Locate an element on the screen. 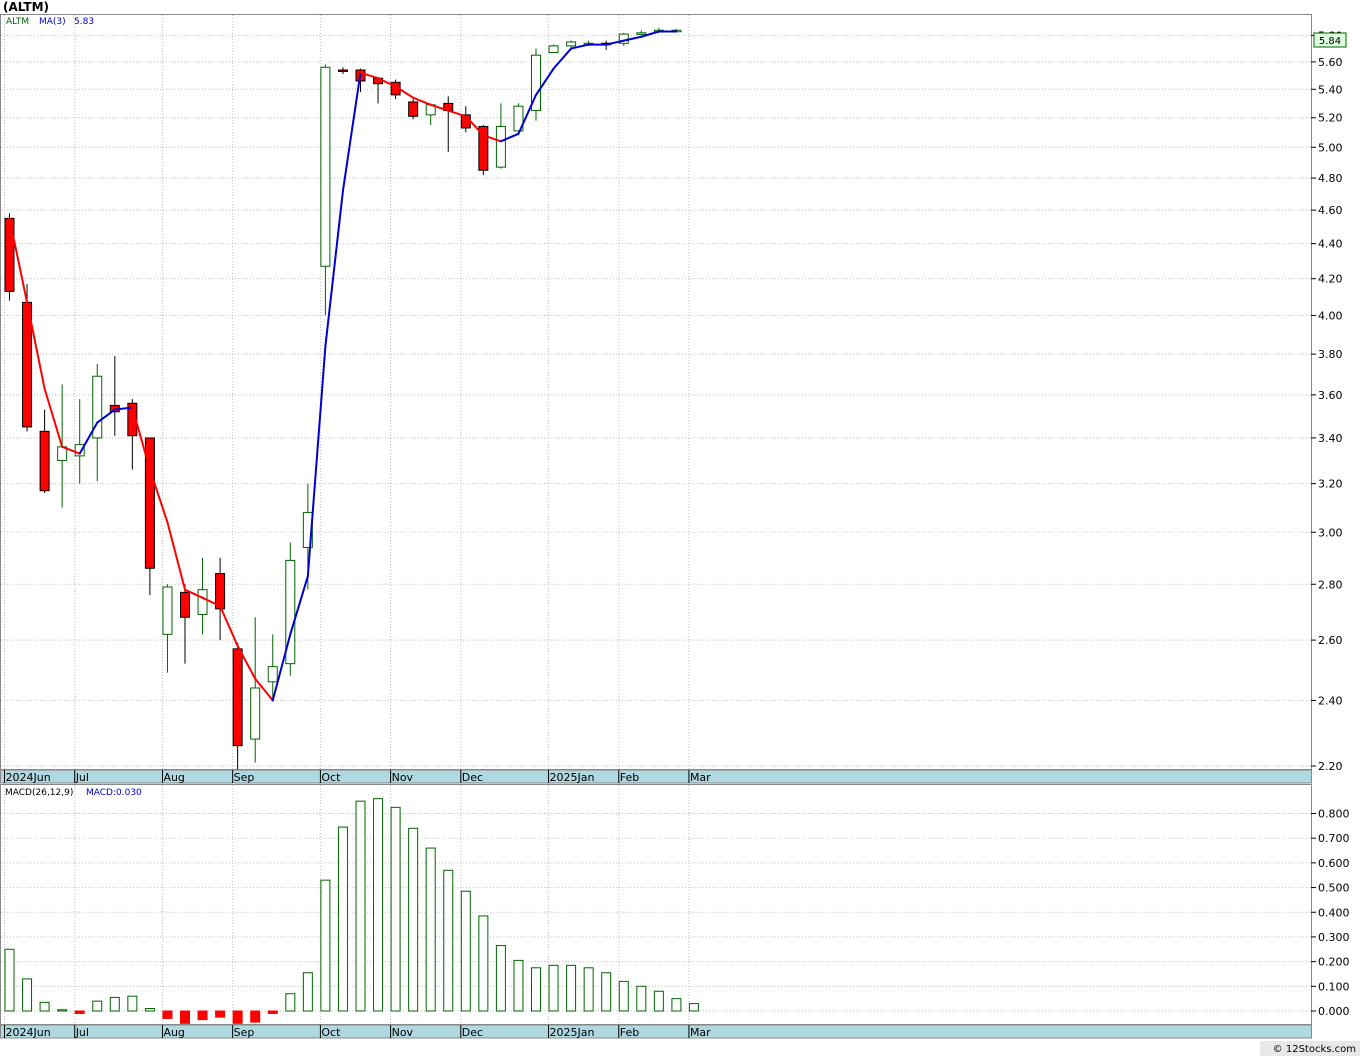 The image size is (1360, 1056). macd-params-label: MACD(26,12,9) is located at coordinates (39, 793).